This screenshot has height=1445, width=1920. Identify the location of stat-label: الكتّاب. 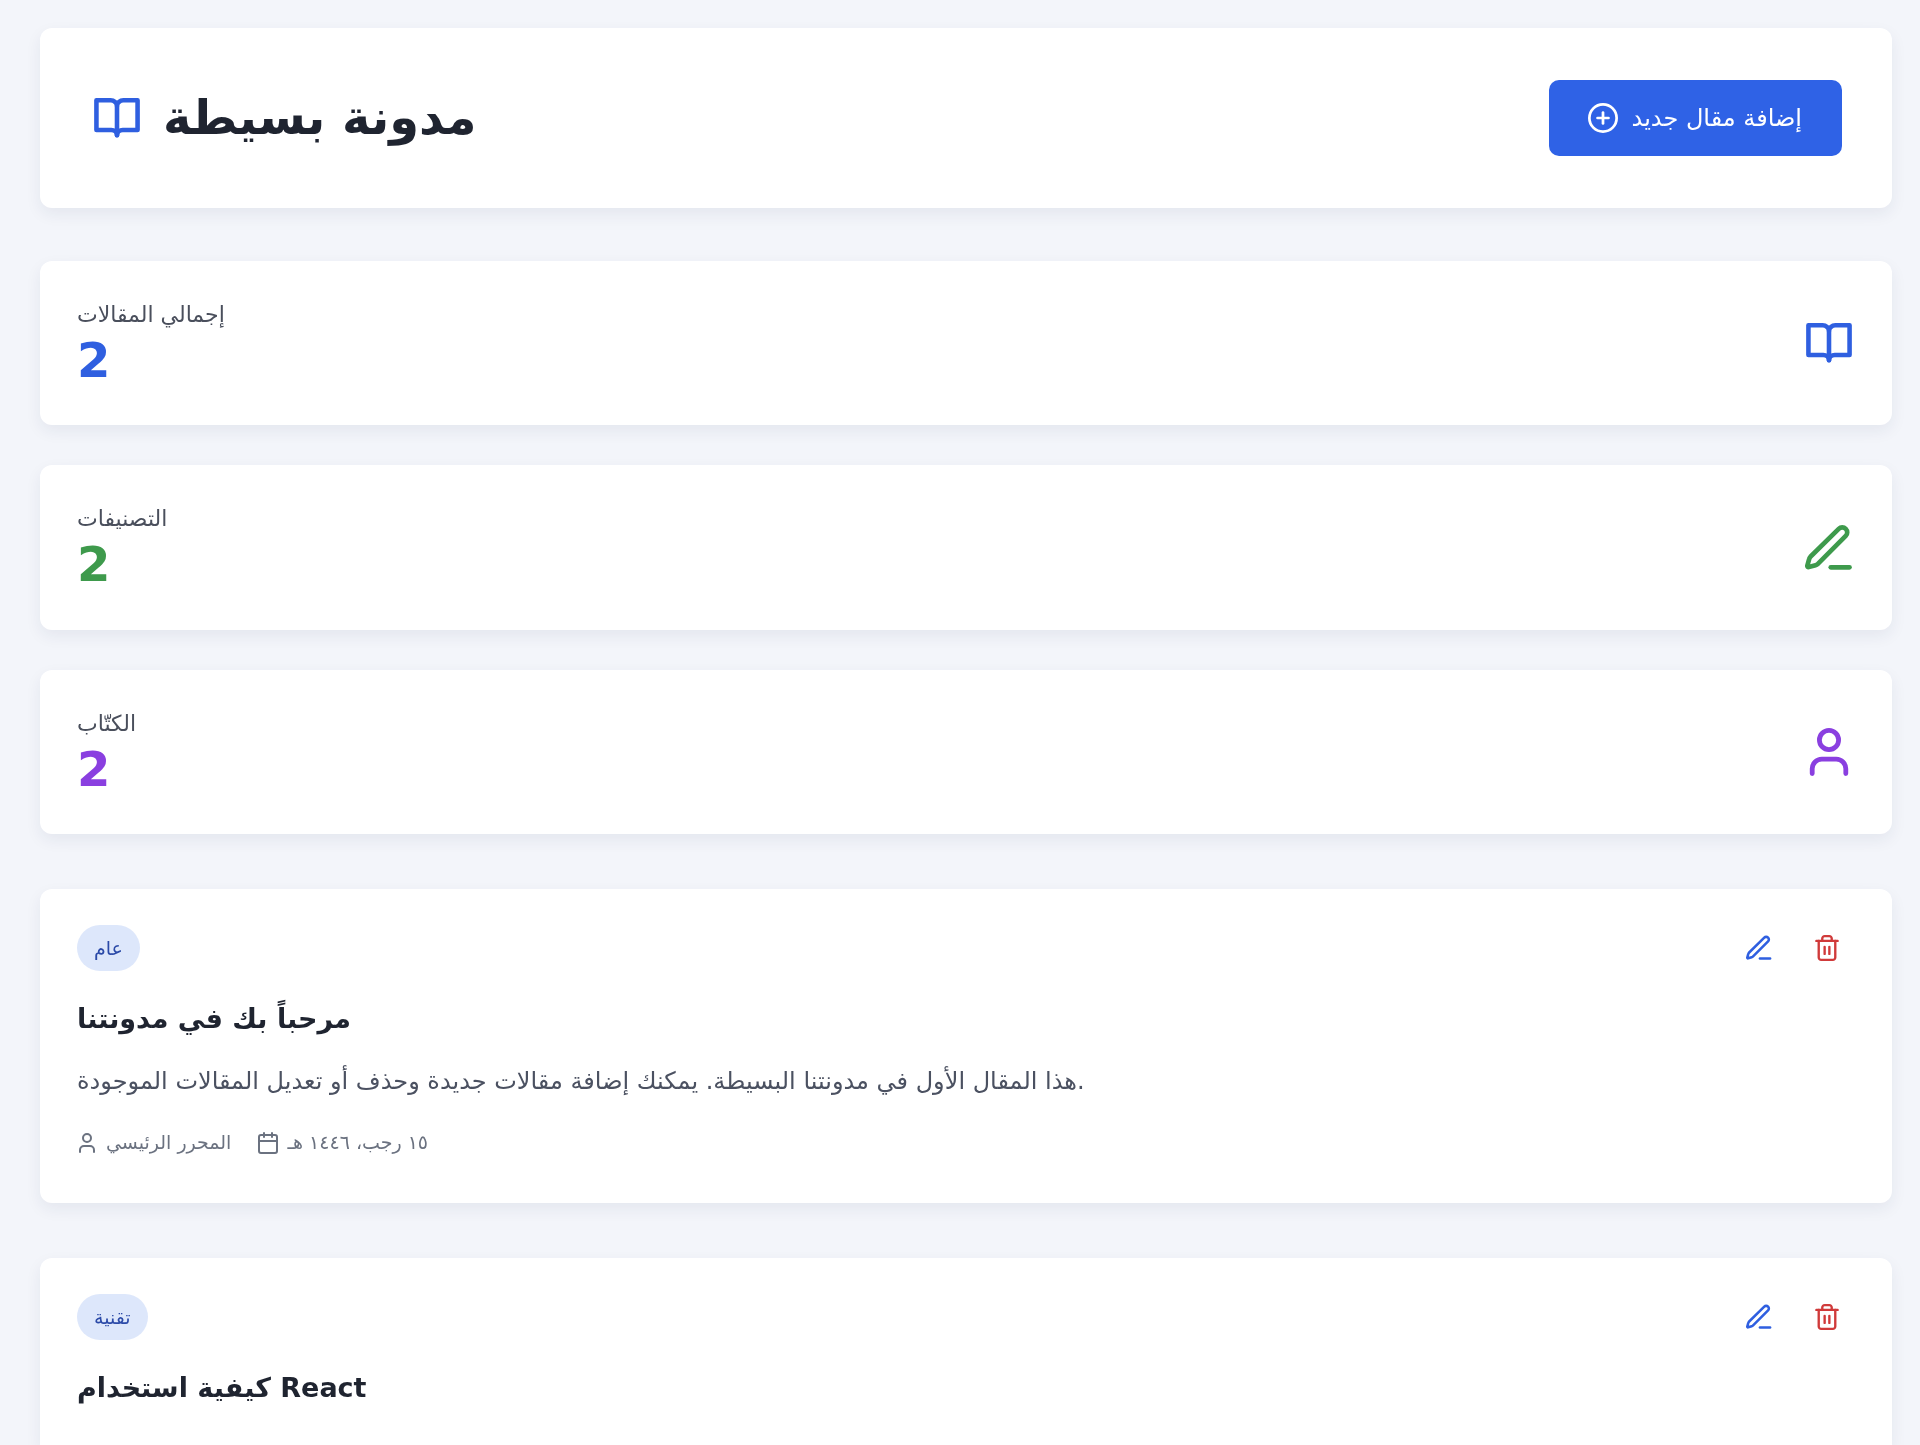
(107, 723).